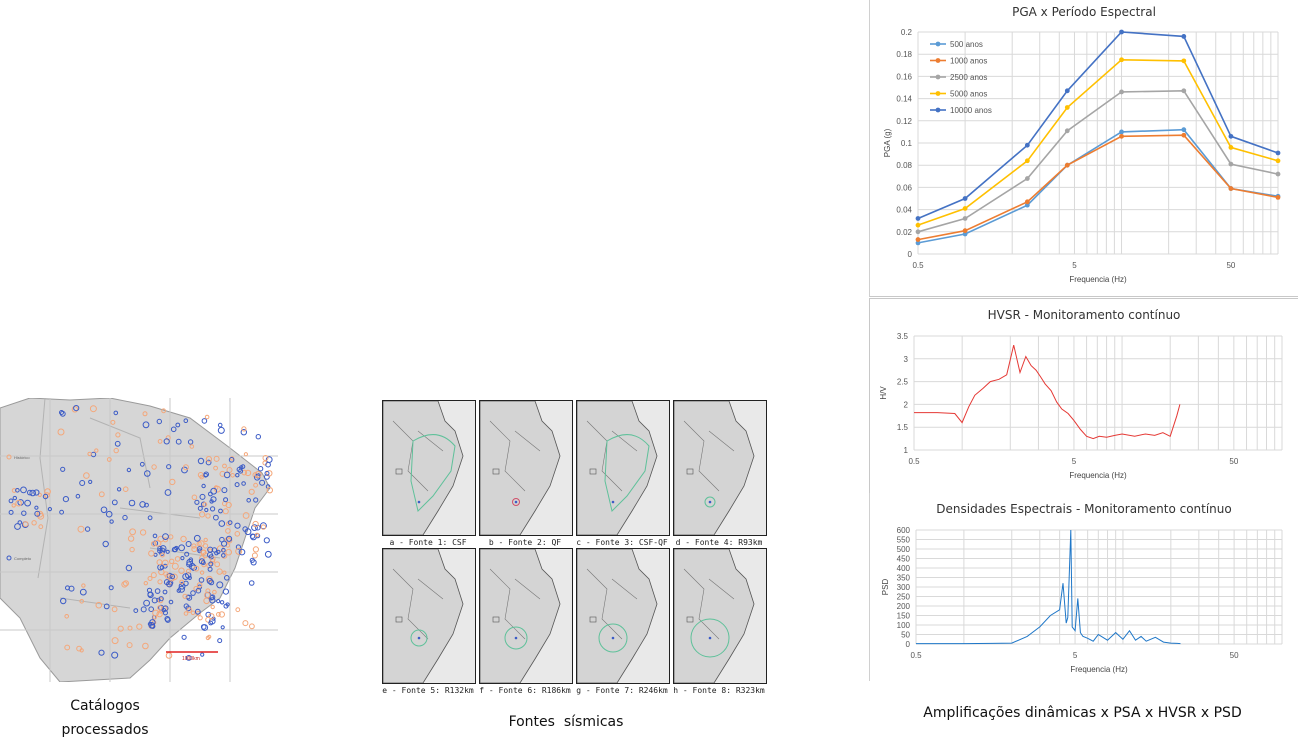 The image size is (1298, 742). I want to click on y-tick-label: 1.5, so click(903, 427).